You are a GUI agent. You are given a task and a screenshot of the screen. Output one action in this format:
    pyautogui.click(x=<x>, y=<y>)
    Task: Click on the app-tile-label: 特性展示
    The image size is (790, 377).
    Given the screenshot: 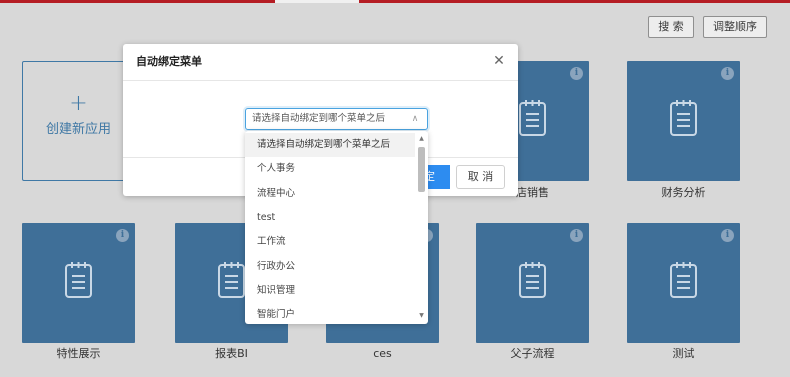 What is the action you would take?
    pyautogui.click(x=78, y=353)
    